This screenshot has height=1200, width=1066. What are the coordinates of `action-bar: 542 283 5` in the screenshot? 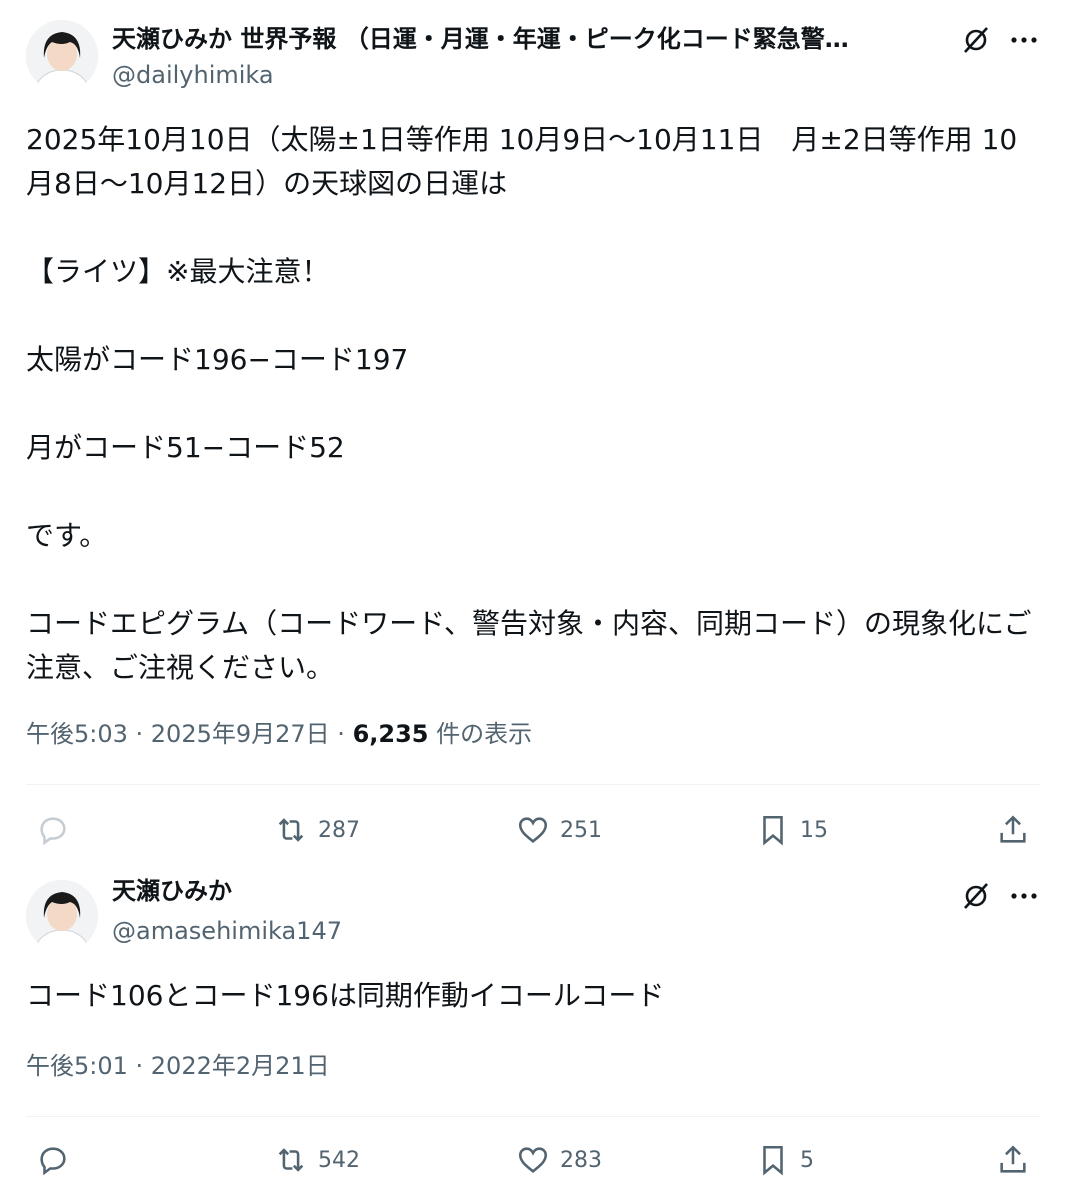 It's located at (533, 1160).